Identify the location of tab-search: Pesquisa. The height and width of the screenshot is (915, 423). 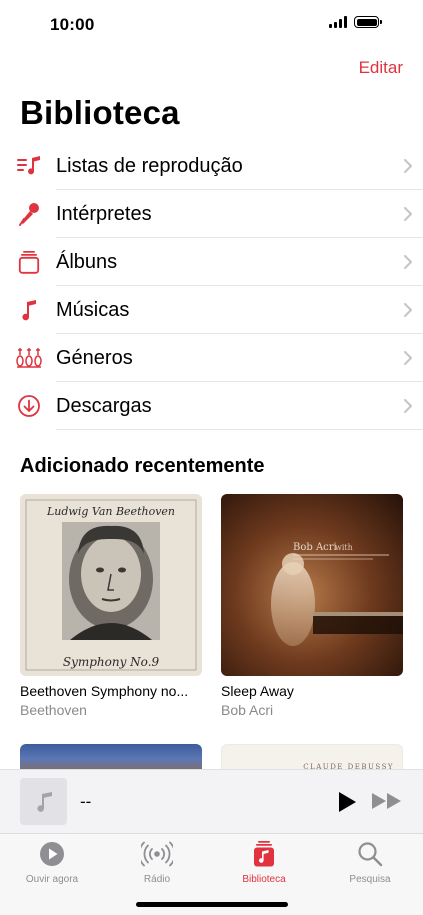
(370, 862).